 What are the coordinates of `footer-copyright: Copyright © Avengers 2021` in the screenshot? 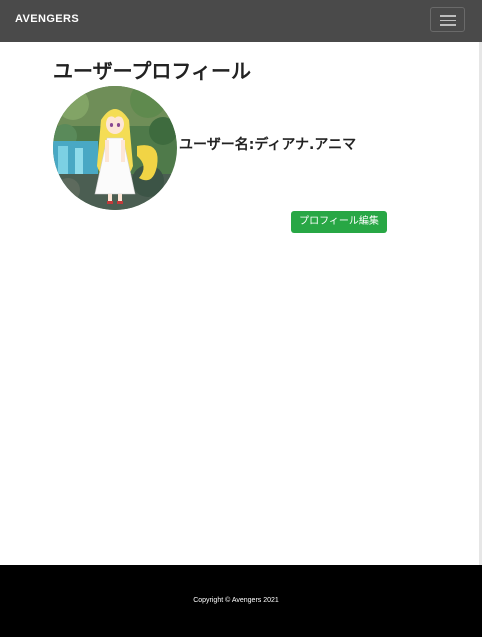 It's located at (236, 600).